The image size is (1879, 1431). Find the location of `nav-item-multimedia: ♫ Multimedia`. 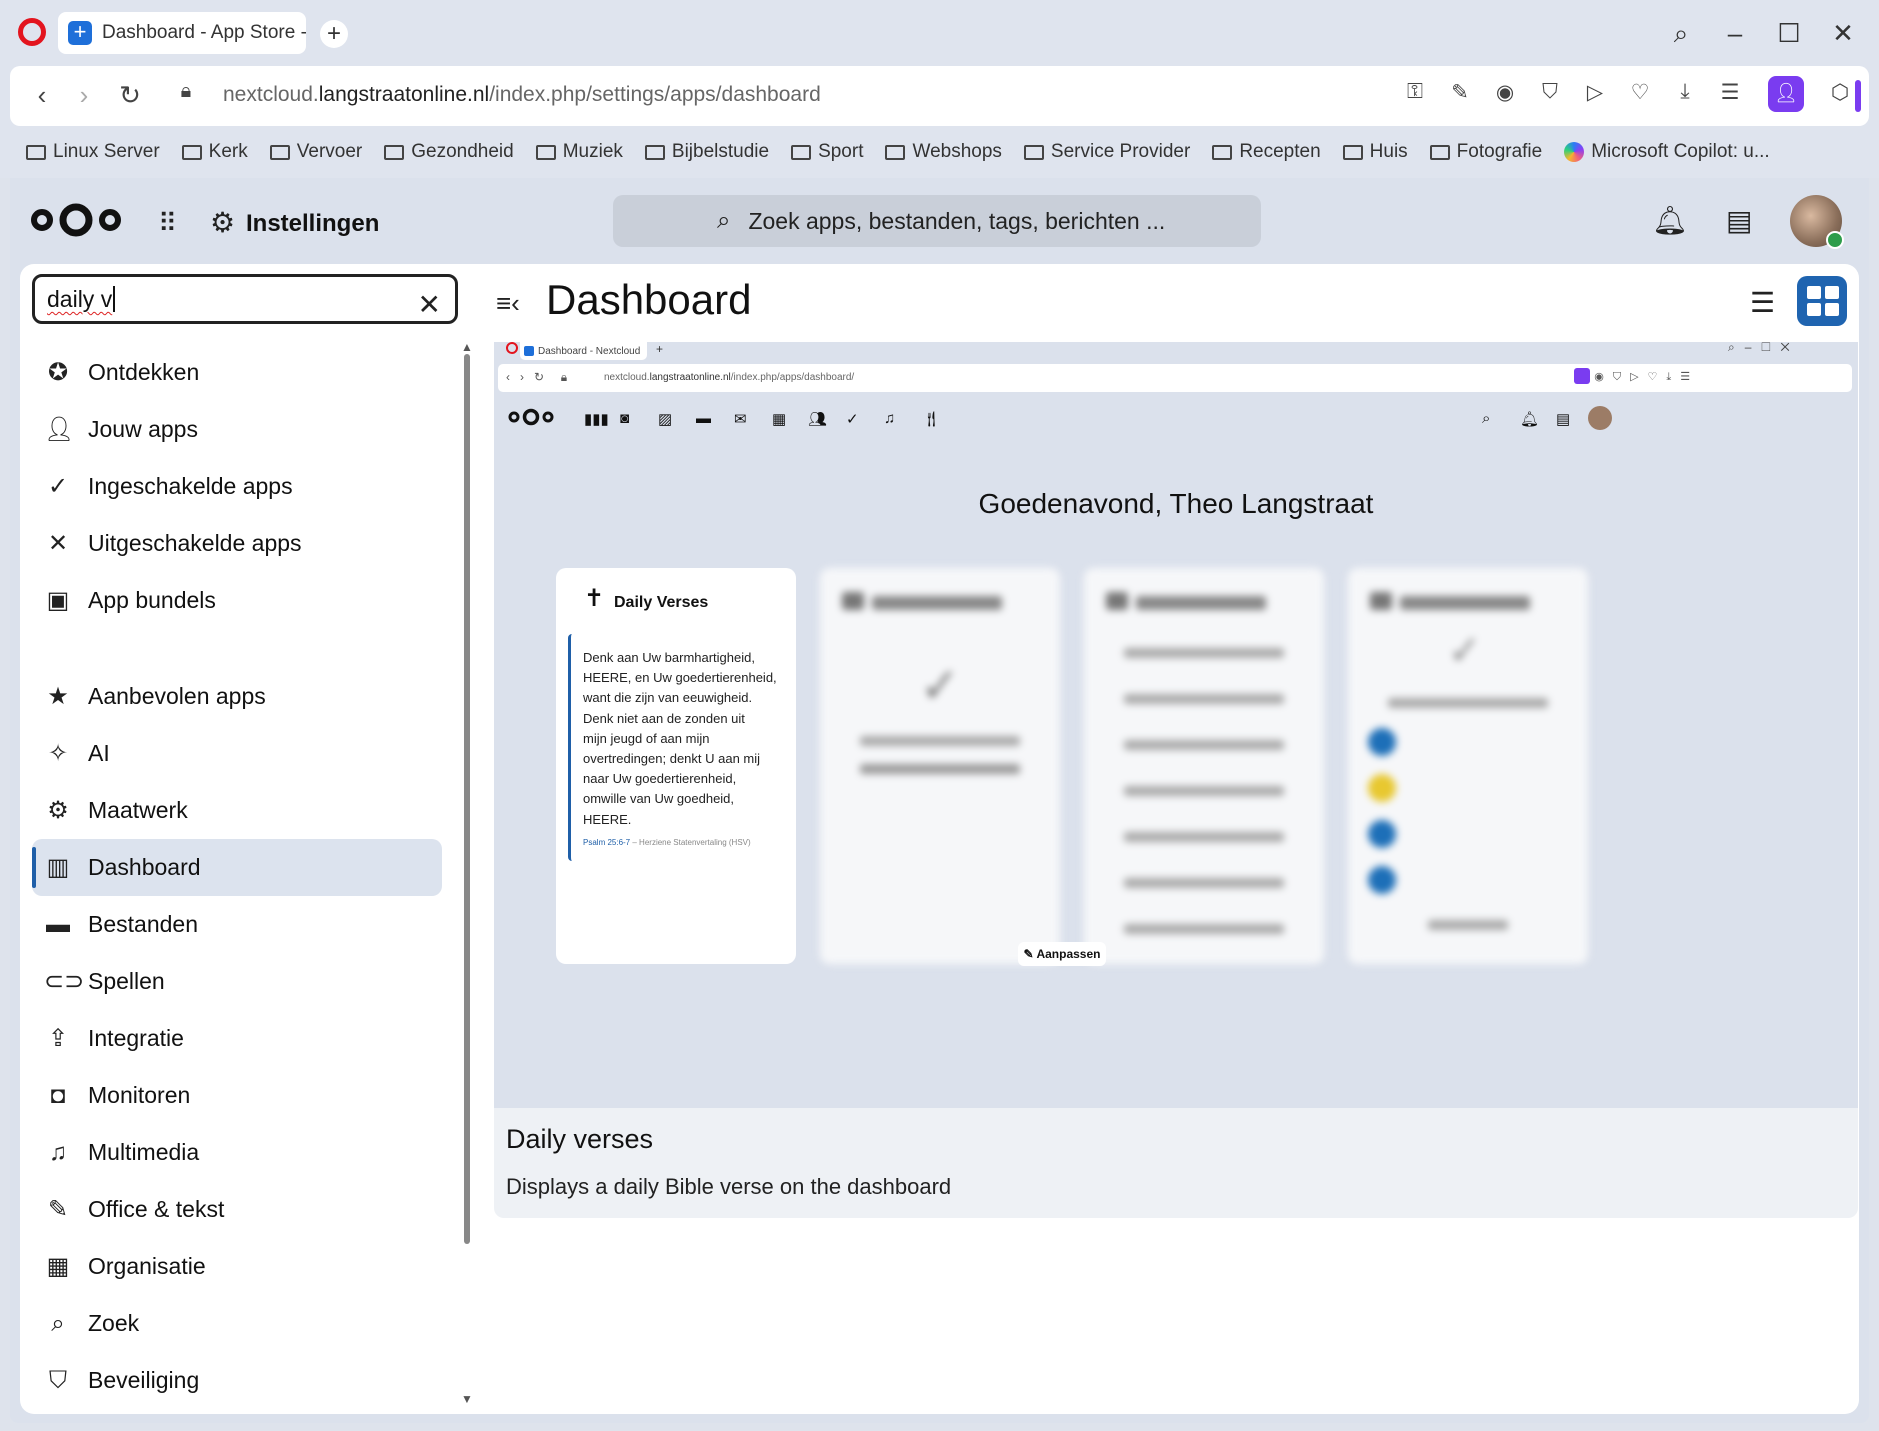

nav-item-multimedia: ♫ Multimedia is located at coordinates (237, 1152).